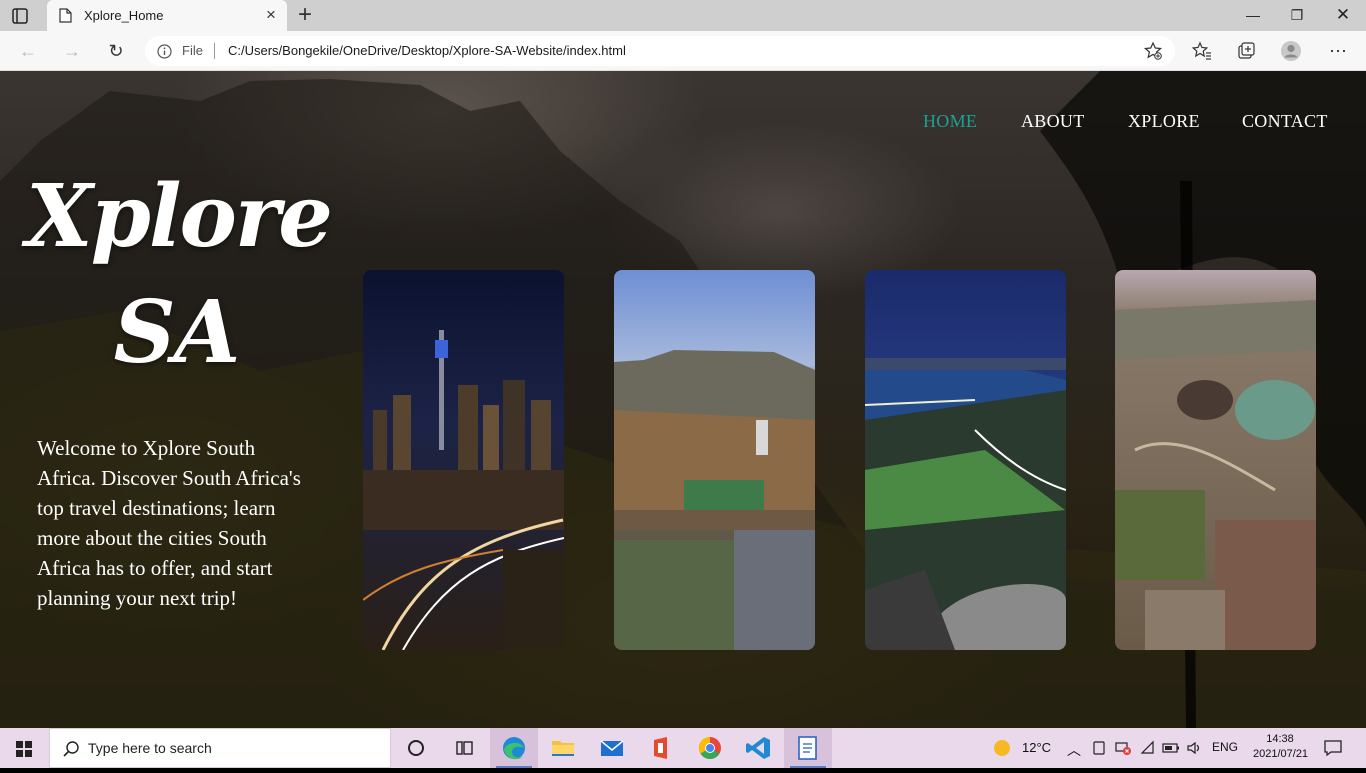 This screenshot has height=773, width=1366. I want to click on search-placeholder: Type here to search, so click(150, 748).